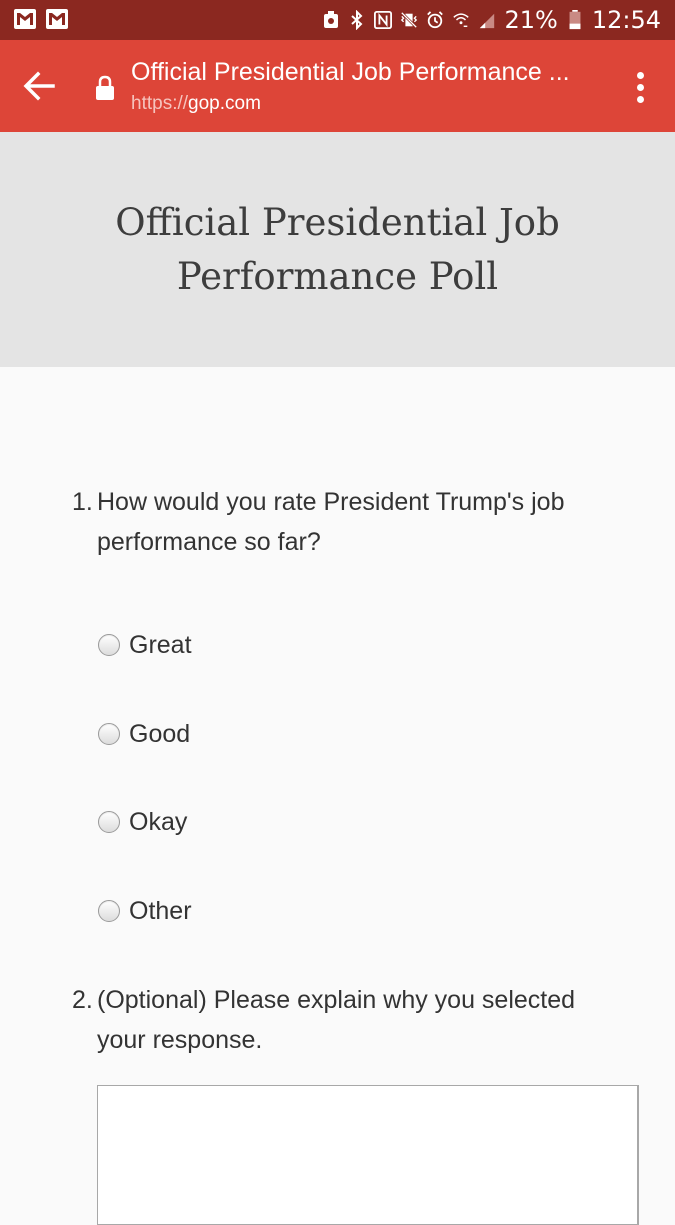 The width and height of the screenshot is (675, 1225). I want to click on wifi-calling-icon, so click(461, 20).